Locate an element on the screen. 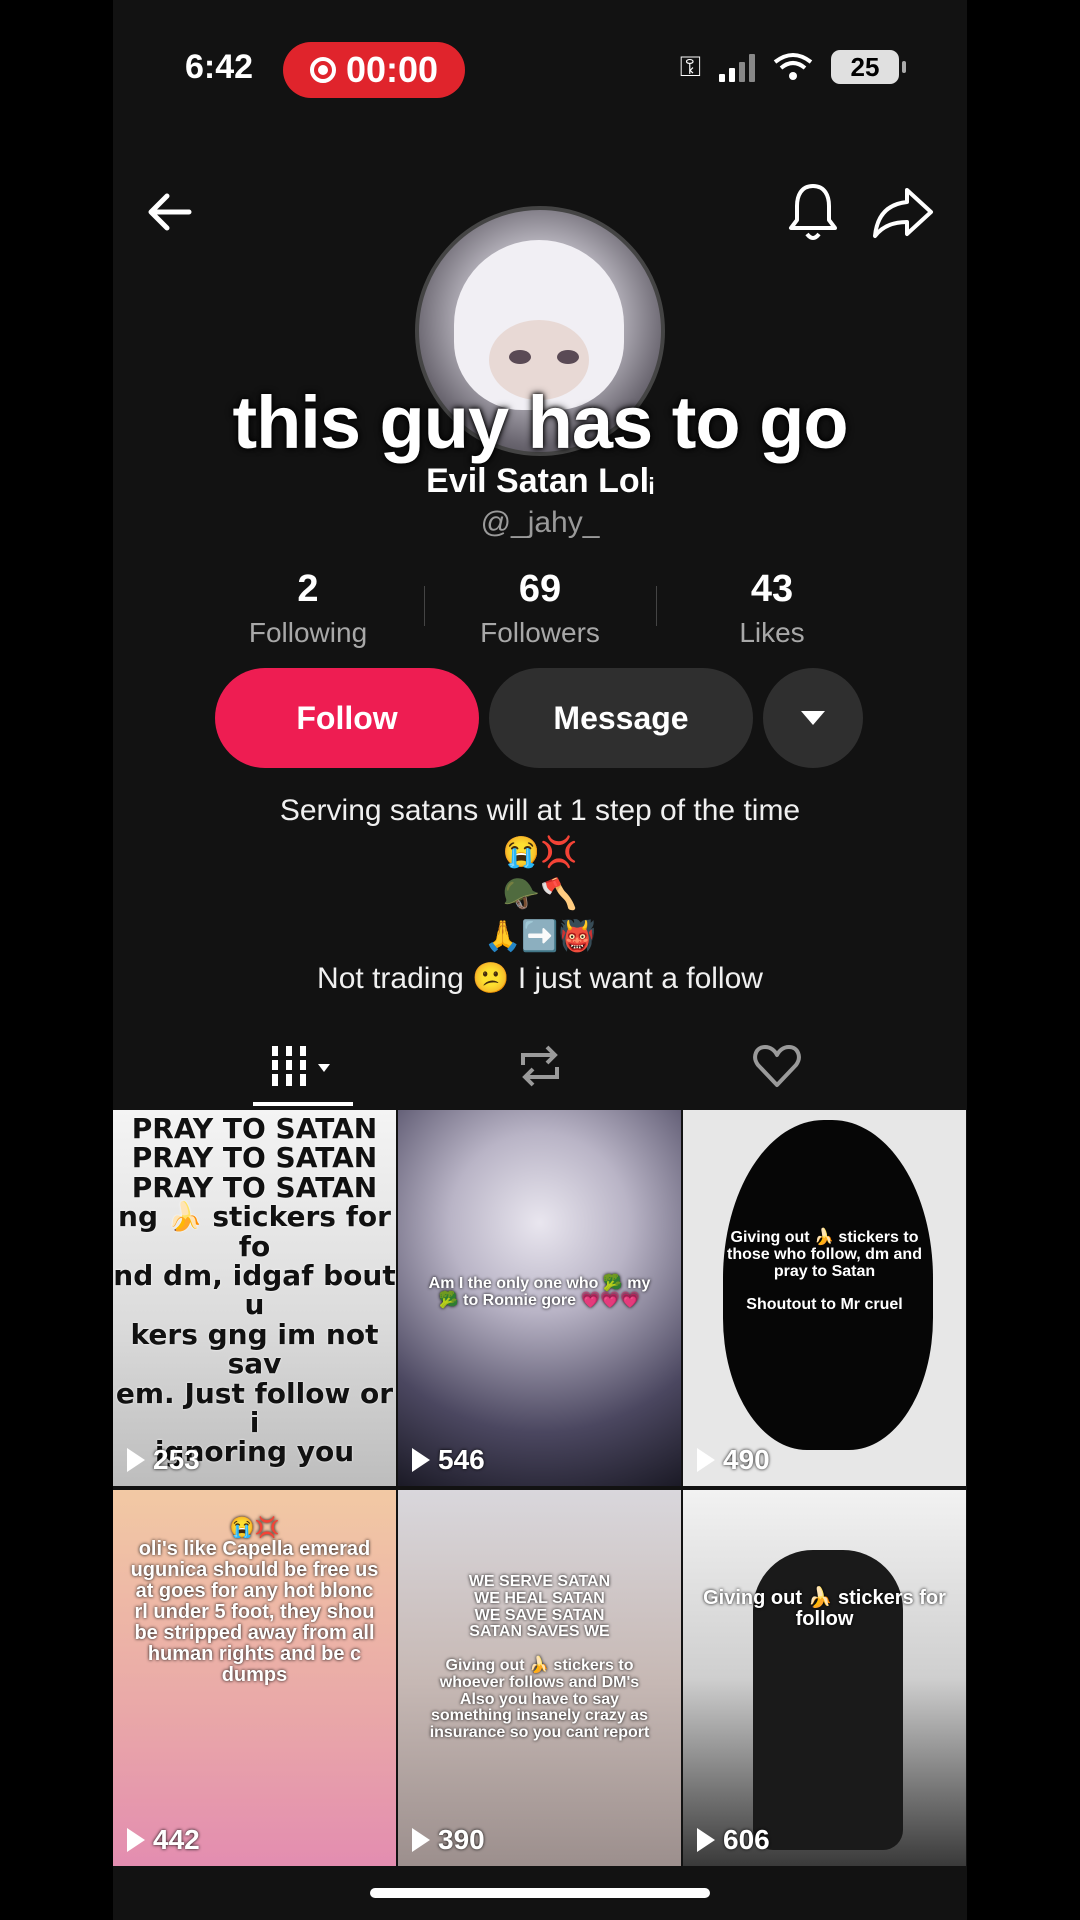  view-count: 390 is located at coordinates (448, 1840).